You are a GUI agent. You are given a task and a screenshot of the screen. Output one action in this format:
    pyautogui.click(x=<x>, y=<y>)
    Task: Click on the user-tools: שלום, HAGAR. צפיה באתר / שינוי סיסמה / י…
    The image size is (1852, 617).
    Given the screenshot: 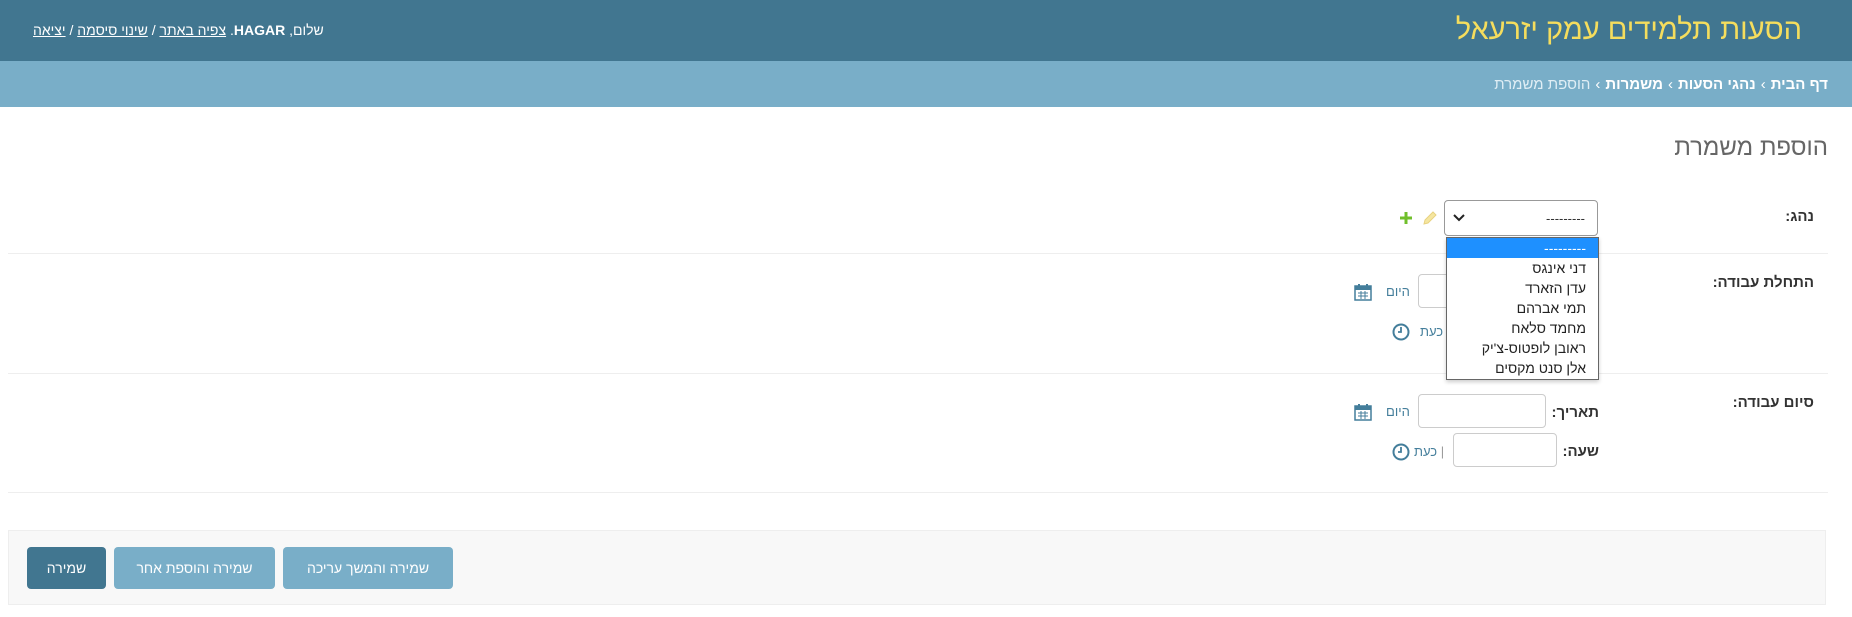 What is the action you would take?
    pyautogui.click(x=178, y=30)
    